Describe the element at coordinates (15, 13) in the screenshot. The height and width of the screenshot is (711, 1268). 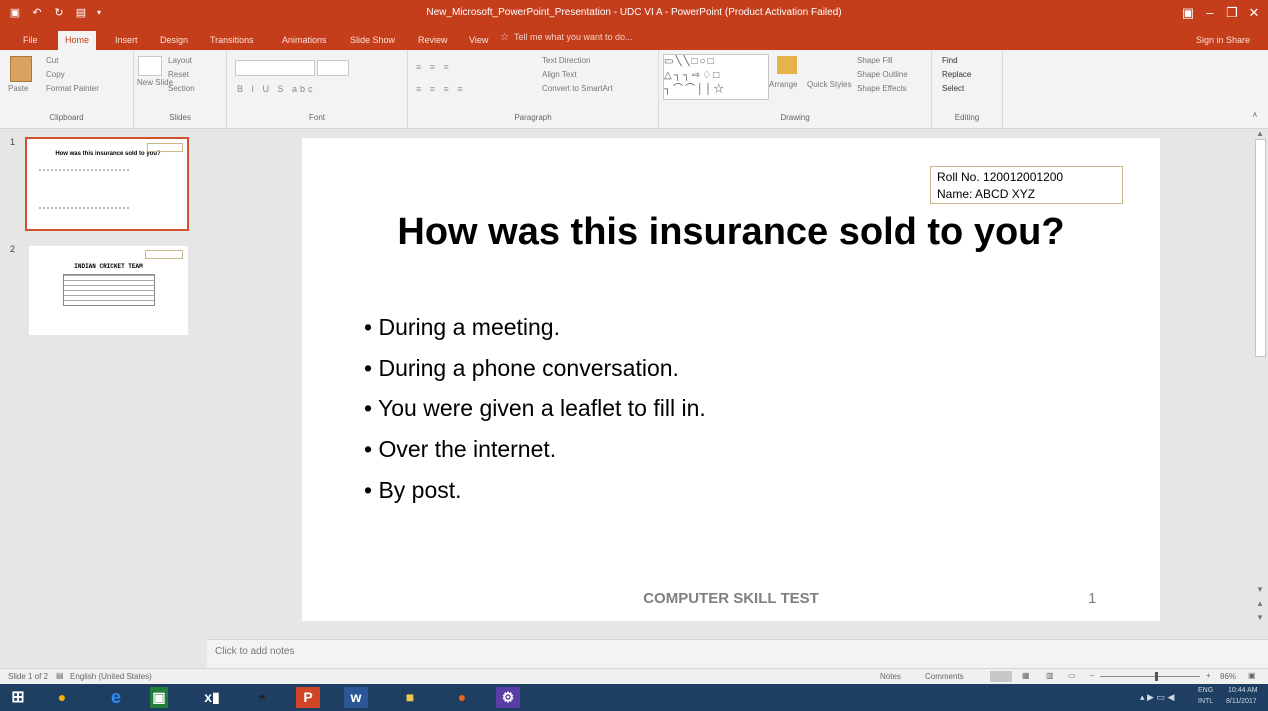
I see `save-icon: ▣` at that location.